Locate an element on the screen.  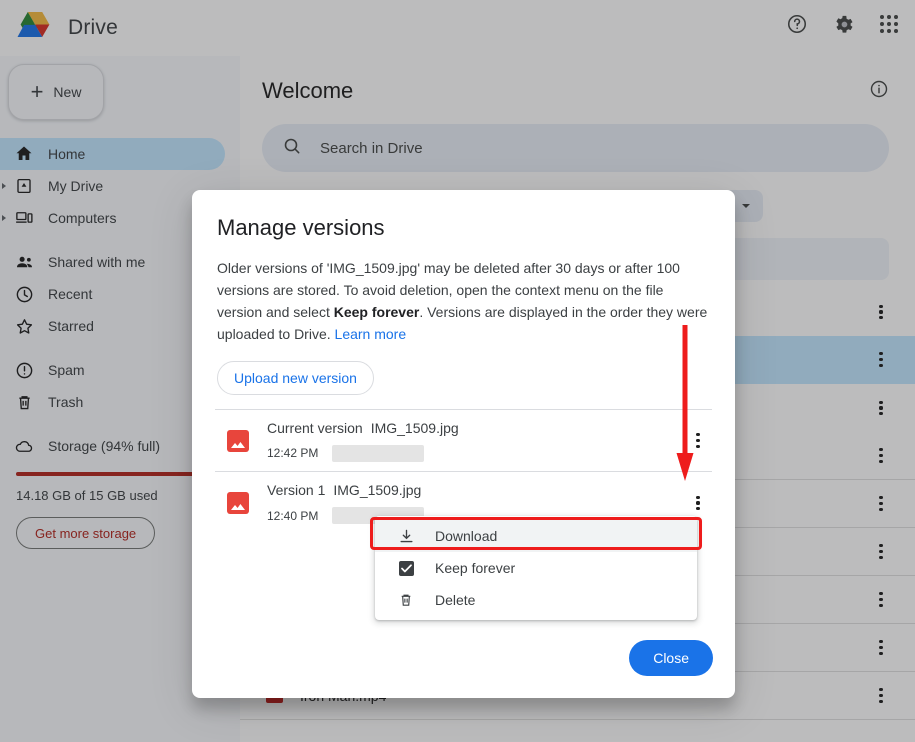
context-menu-label: Download is located at coordinates (466, 536).